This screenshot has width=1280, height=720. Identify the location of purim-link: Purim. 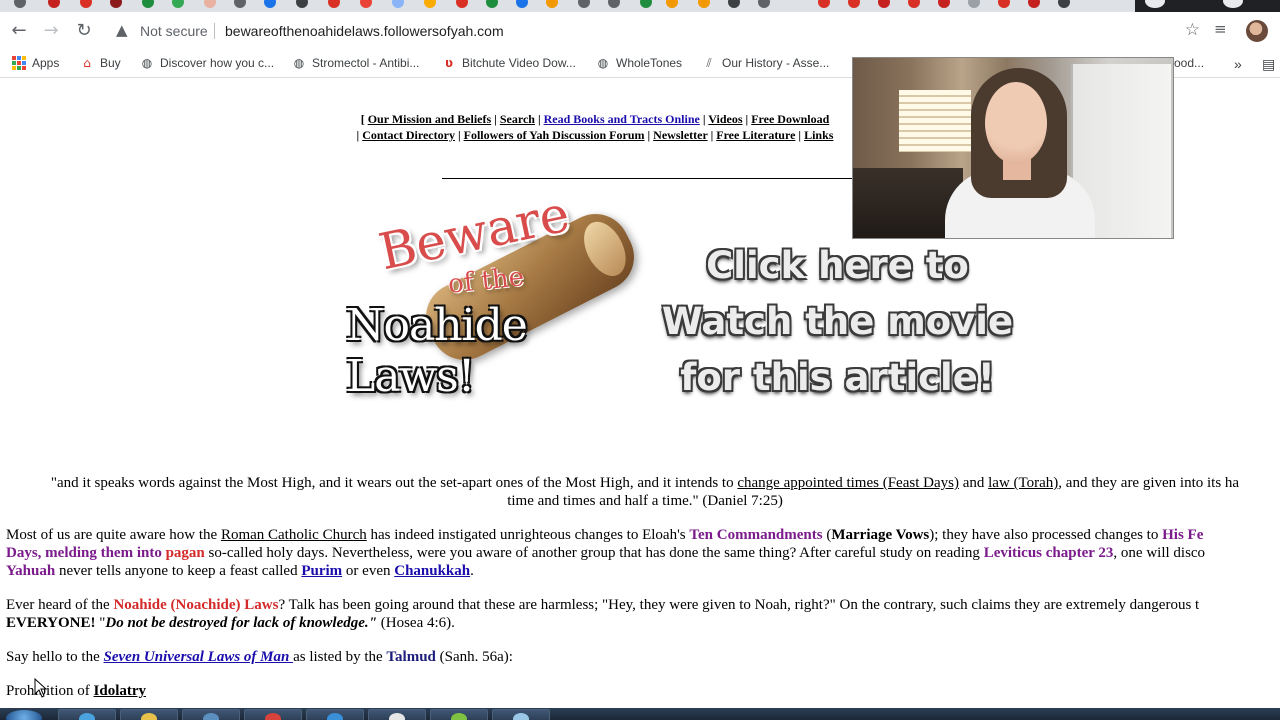
(321, 571).